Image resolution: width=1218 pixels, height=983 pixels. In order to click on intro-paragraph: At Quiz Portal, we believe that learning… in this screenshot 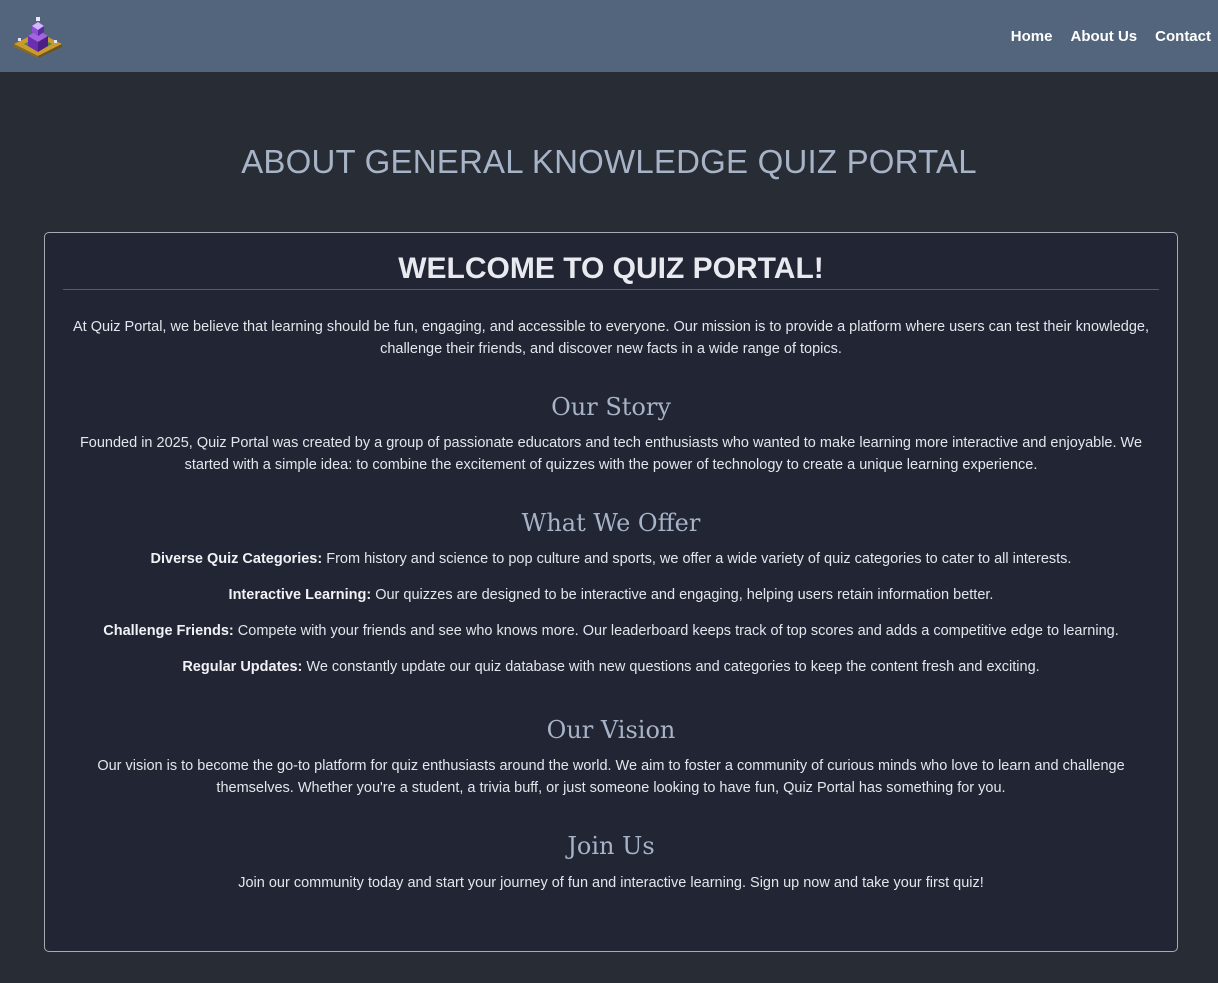, I will do `click(610, 338)`.